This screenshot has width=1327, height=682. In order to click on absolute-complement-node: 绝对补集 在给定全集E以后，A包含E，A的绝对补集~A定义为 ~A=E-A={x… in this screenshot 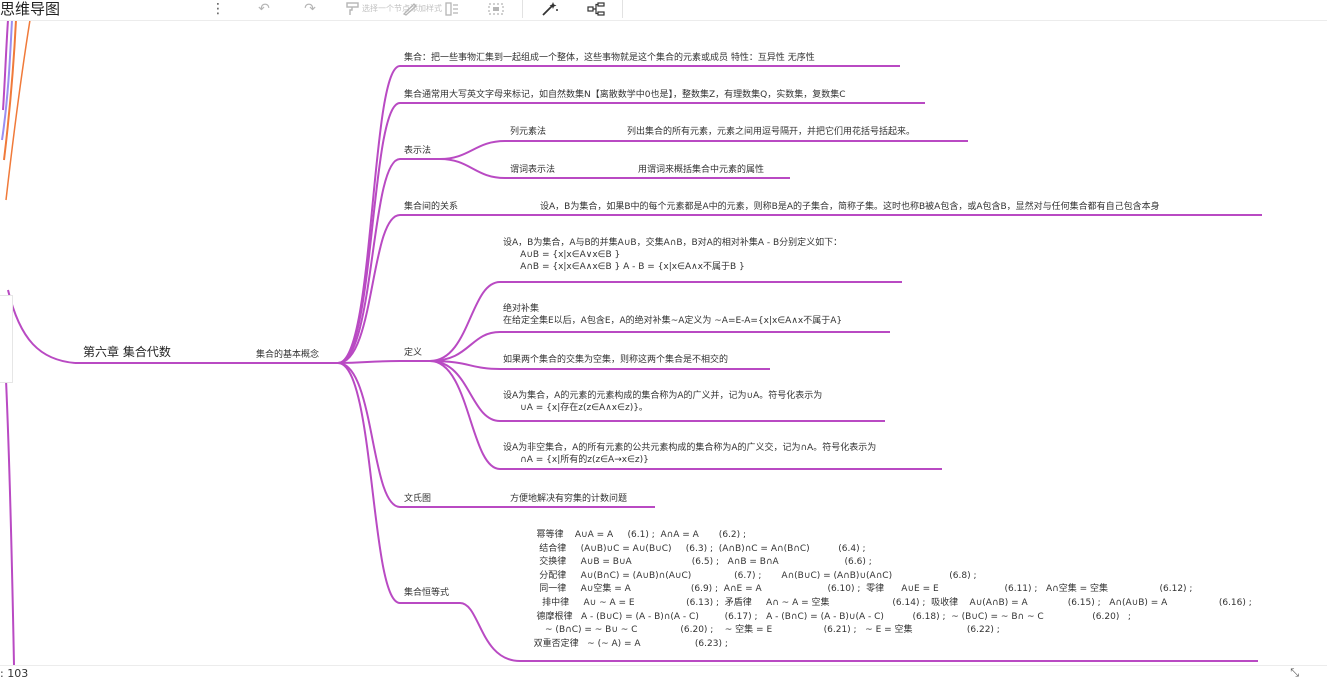, I will do `click(672, 315)`.